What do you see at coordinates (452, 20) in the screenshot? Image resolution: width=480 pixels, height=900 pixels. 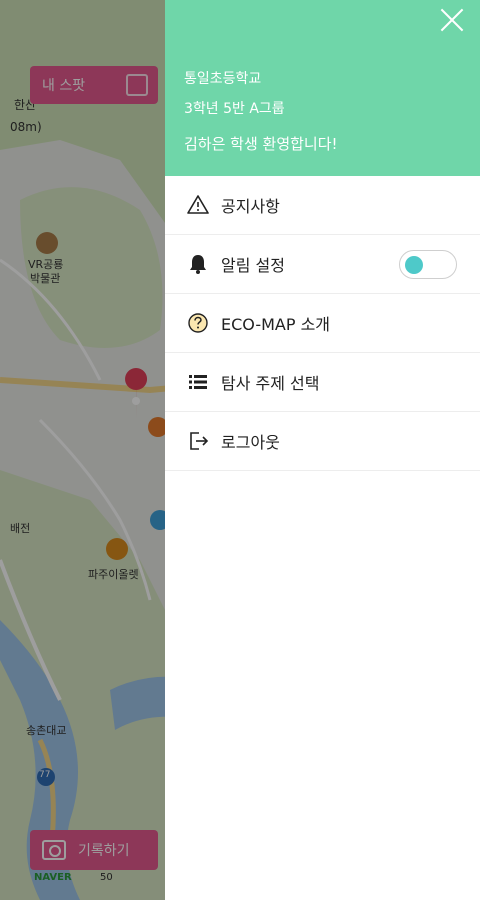 I see `close-icon` at bounding box center [452, 20].